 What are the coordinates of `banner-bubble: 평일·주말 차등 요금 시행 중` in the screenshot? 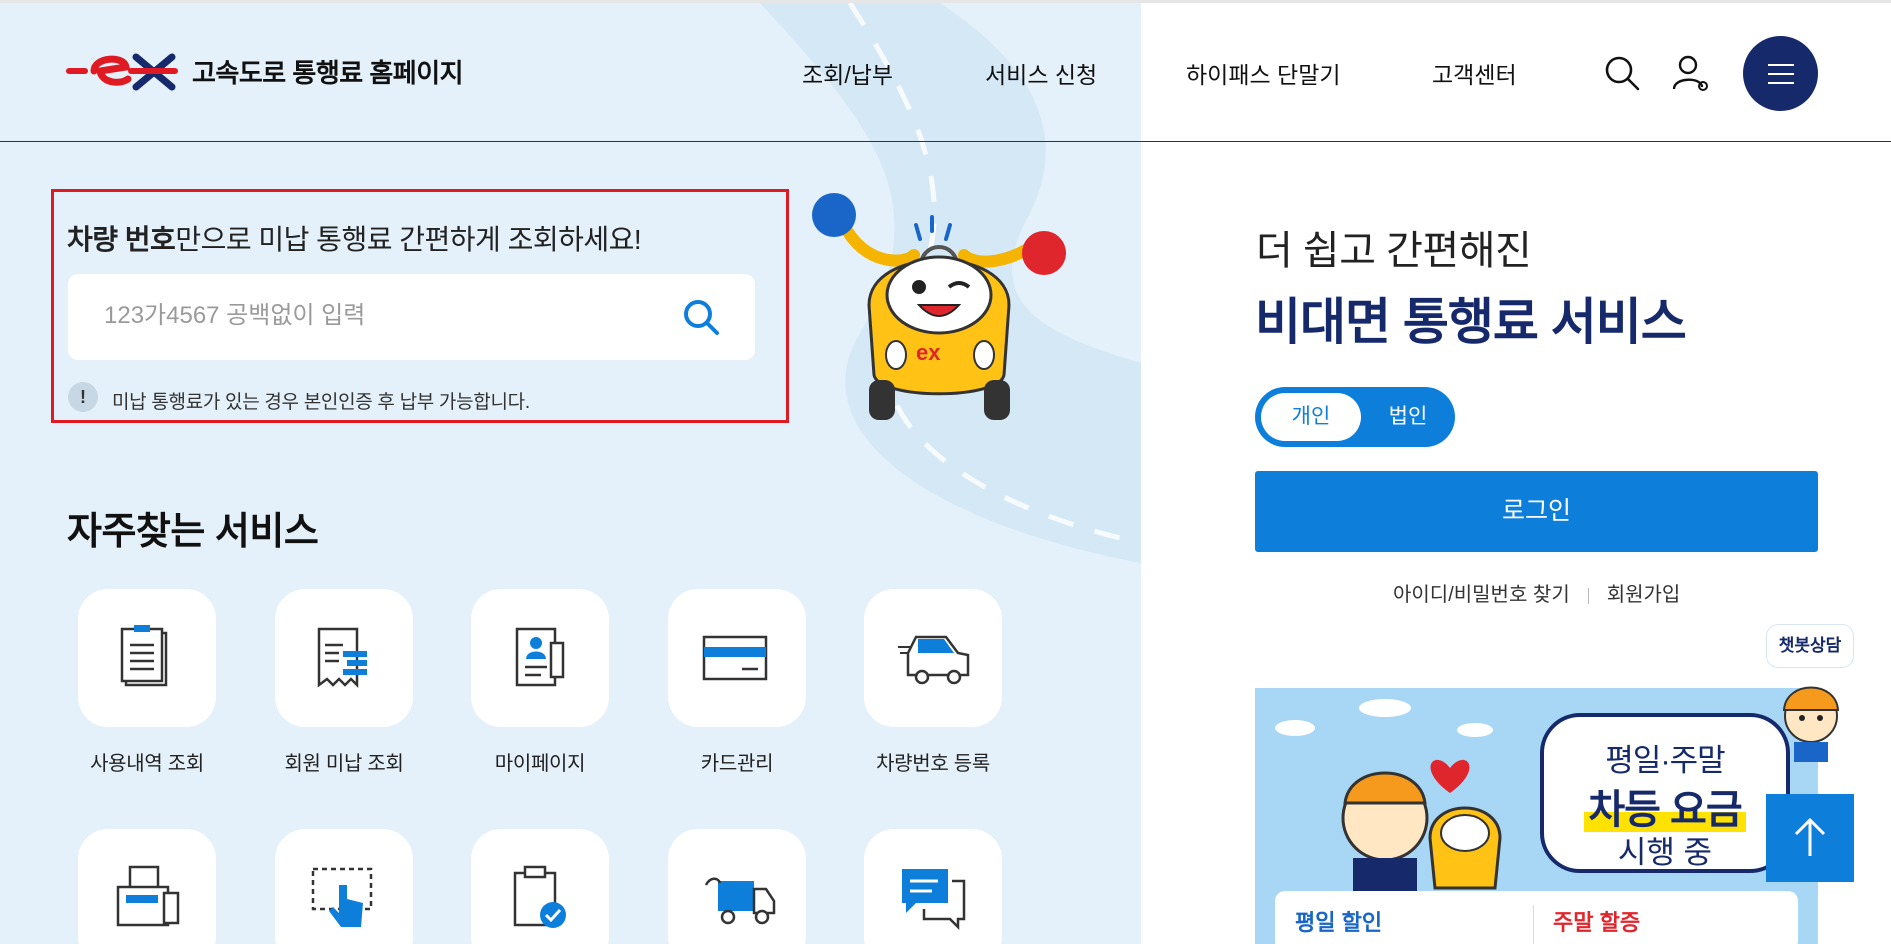 It's located at (1665, 793).